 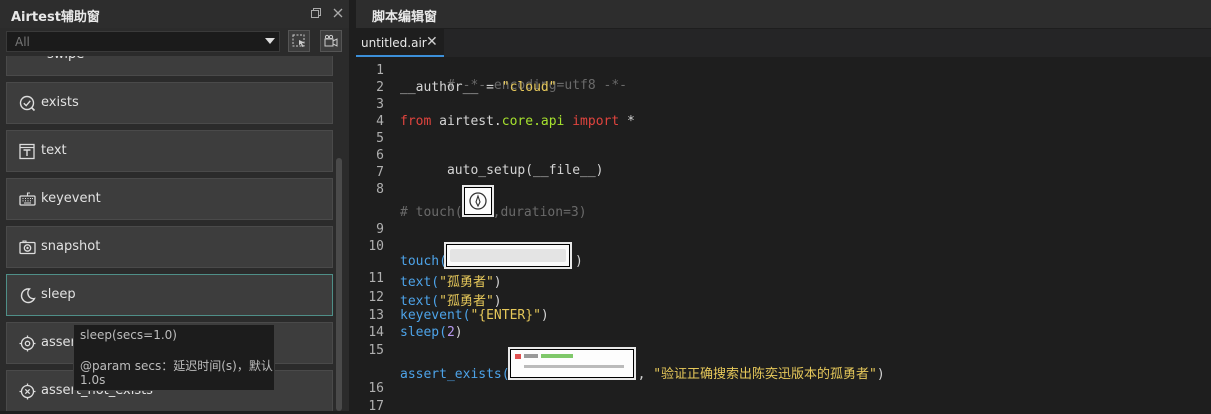 I want to click on code-string: "验证正确搜索出陈奕迅版本的孤勇者", so click(x=765, y=374).